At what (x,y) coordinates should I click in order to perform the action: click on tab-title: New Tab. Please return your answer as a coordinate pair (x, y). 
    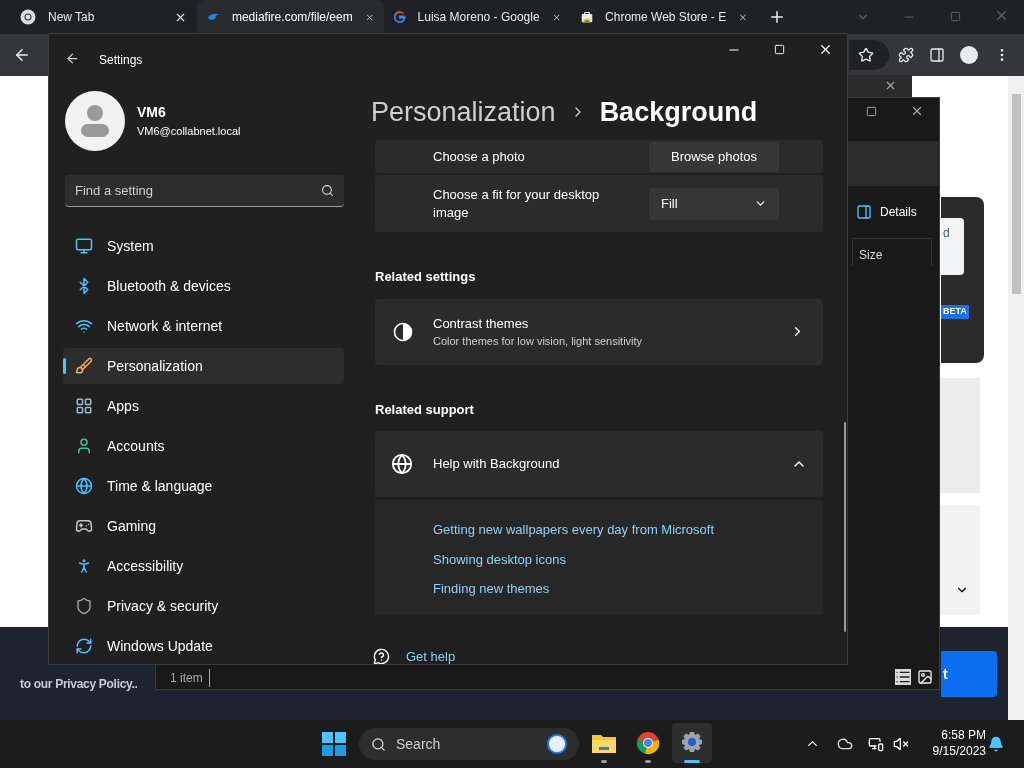
    Looking at the image, I should click on (72, 17).